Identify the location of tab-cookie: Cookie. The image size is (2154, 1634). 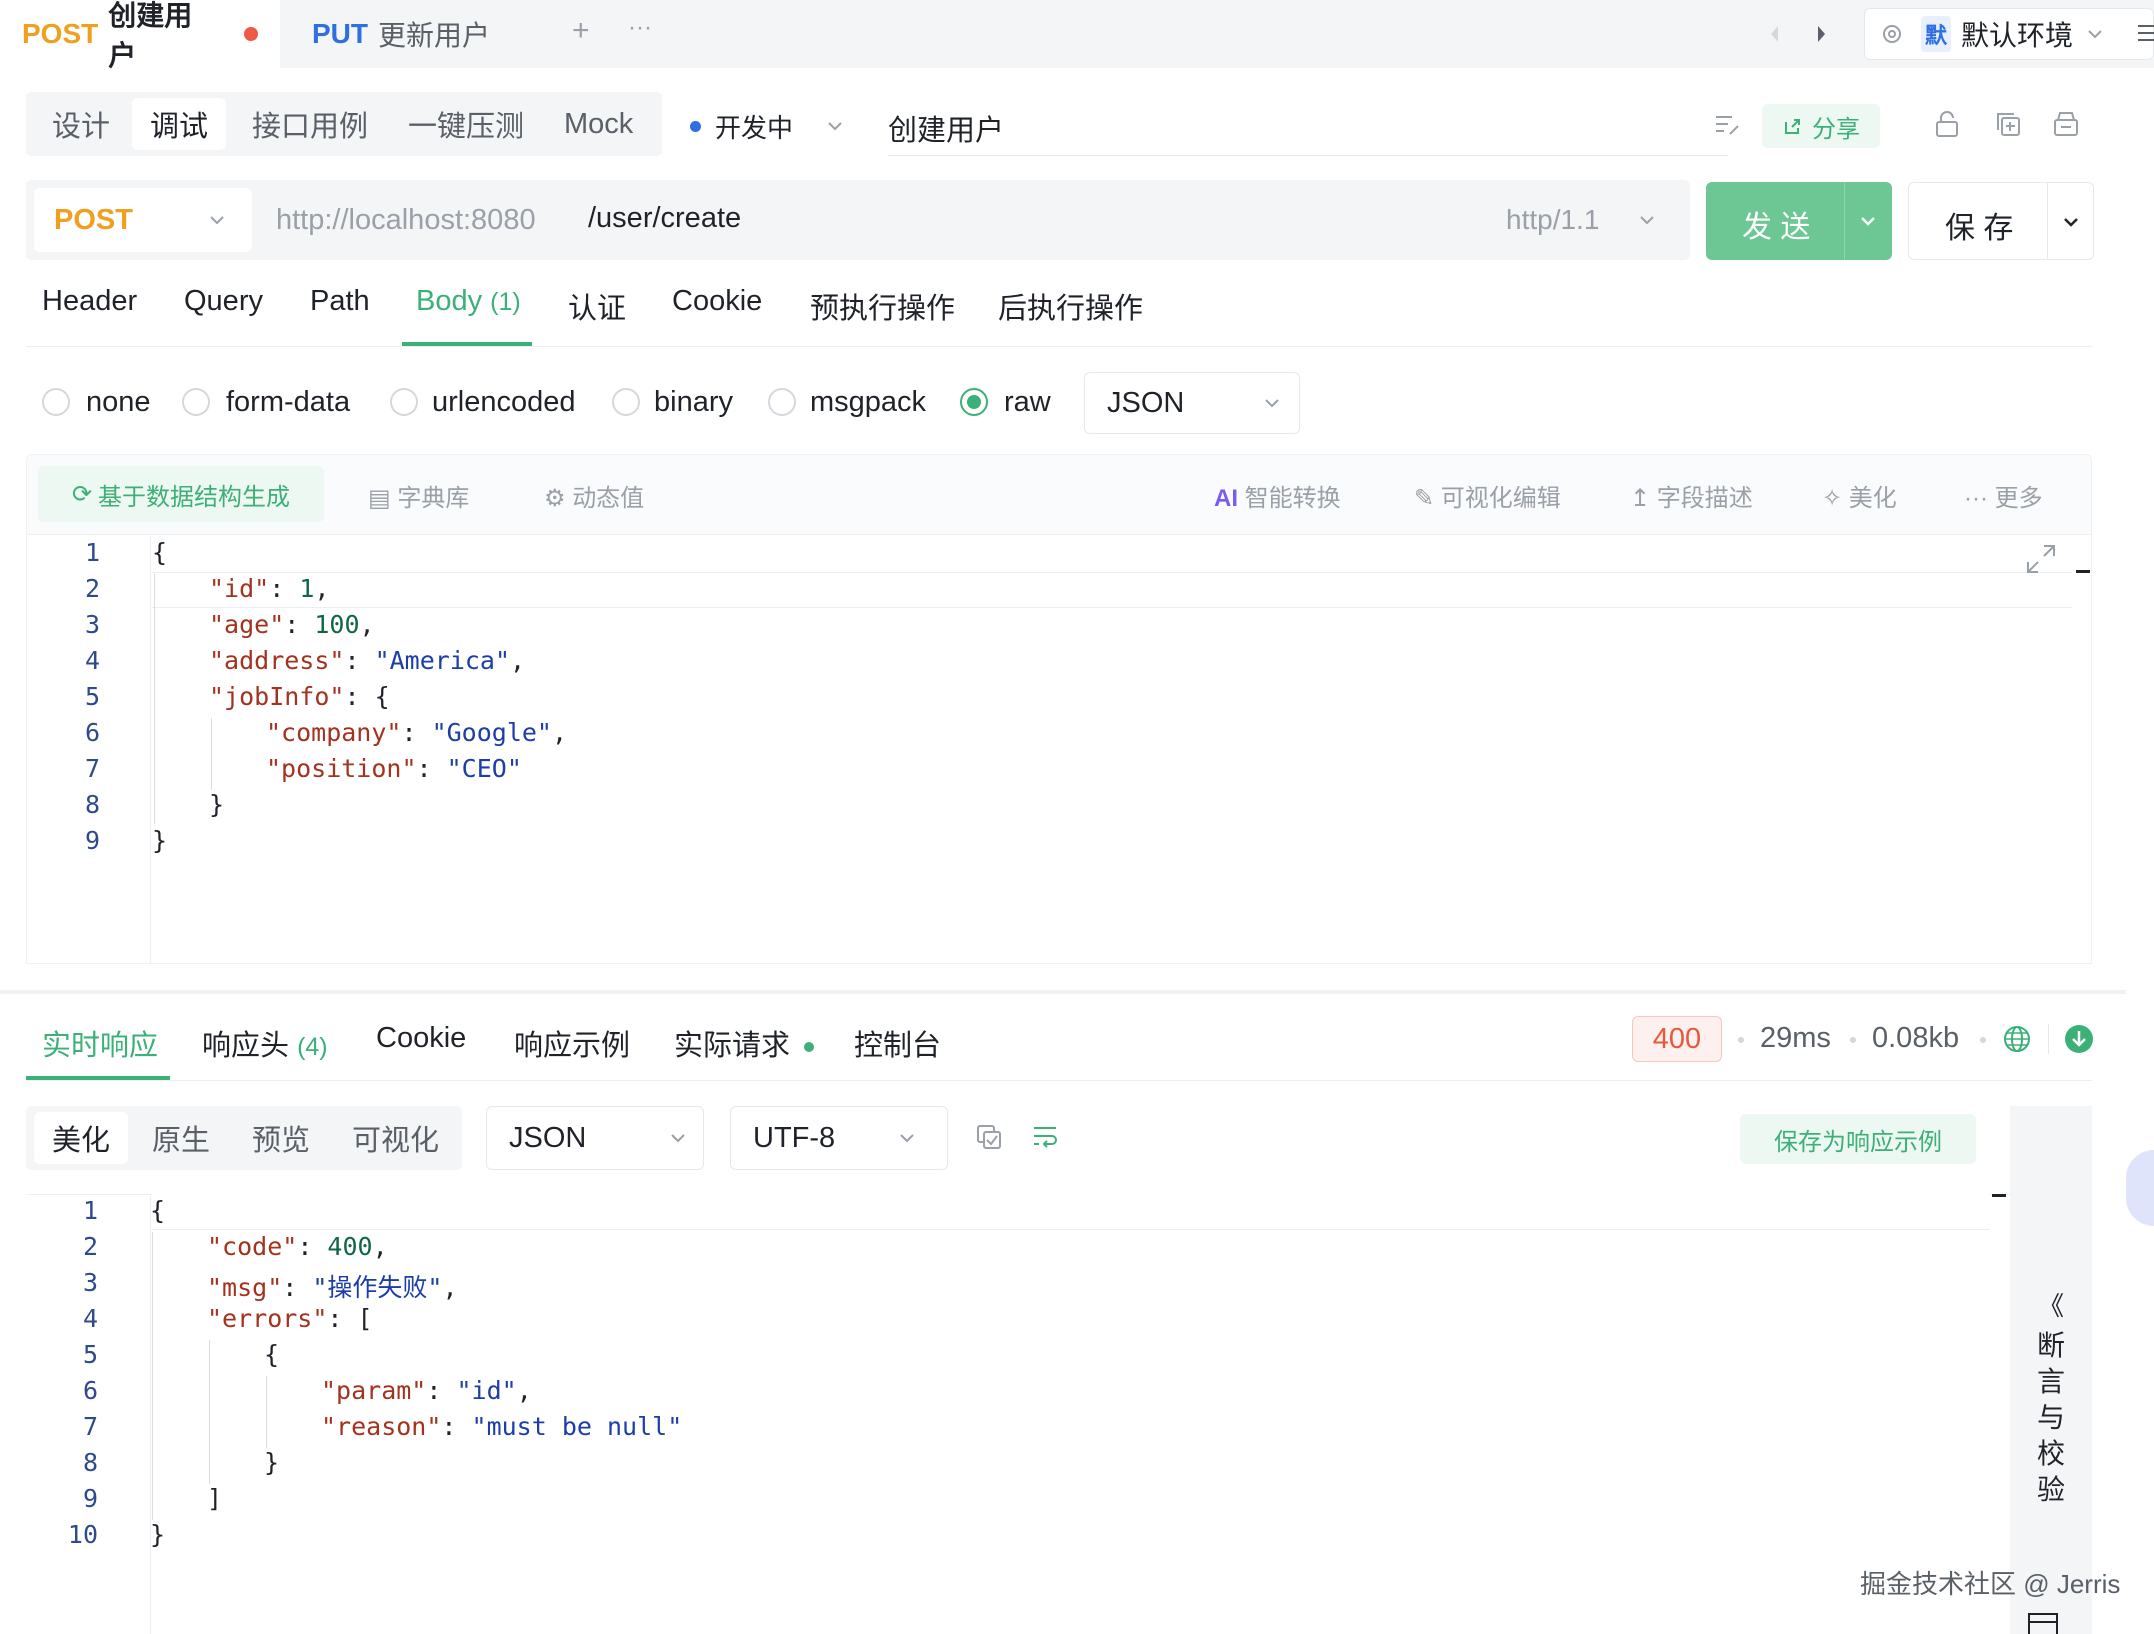
(717, 301).